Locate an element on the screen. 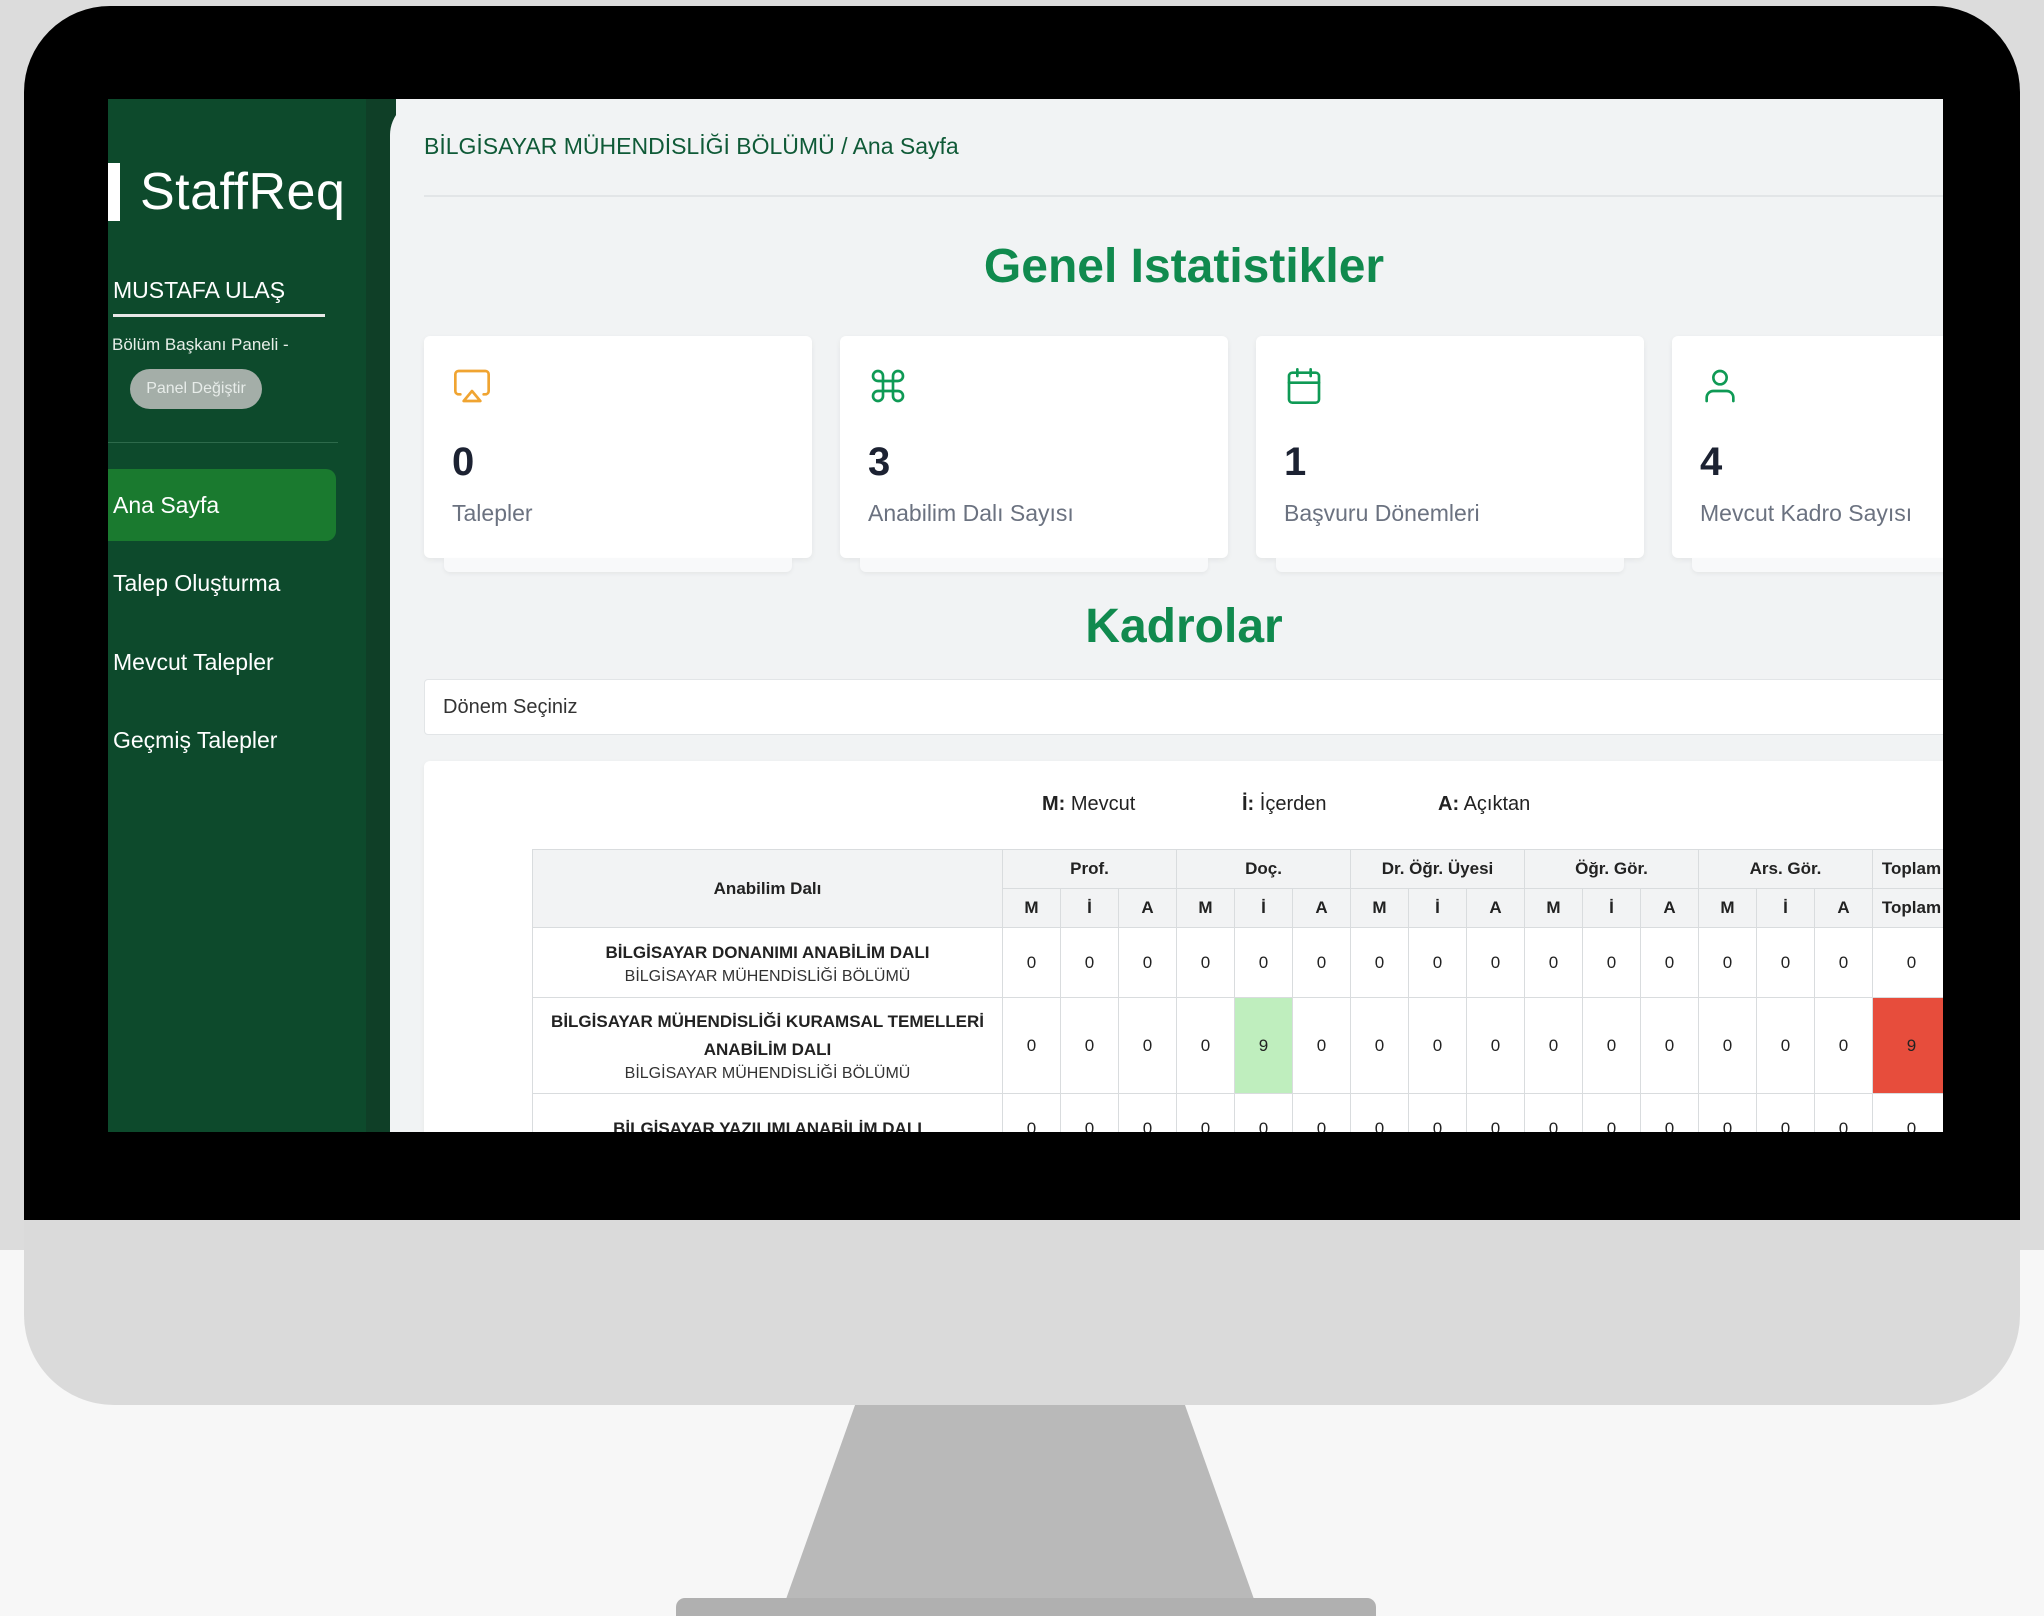  period-select: Dönem Seçiniz is located at coordinates (1183, 707).